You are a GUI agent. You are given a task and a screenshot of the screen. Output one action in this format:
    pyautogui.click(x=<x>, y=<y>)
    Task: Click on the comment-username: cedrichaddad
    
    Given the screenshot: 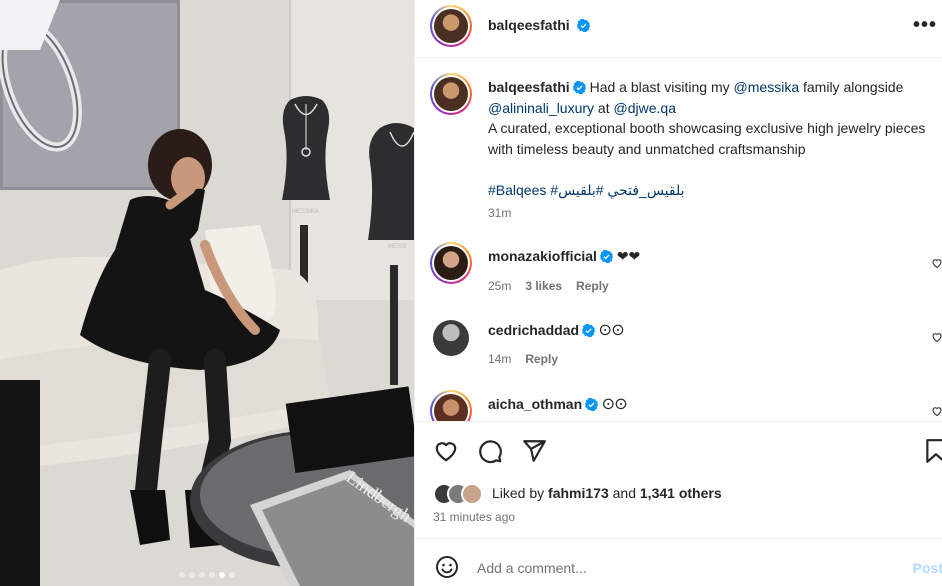 What is the action you would take?
    pyautogui.click(x=533, y=330)
    